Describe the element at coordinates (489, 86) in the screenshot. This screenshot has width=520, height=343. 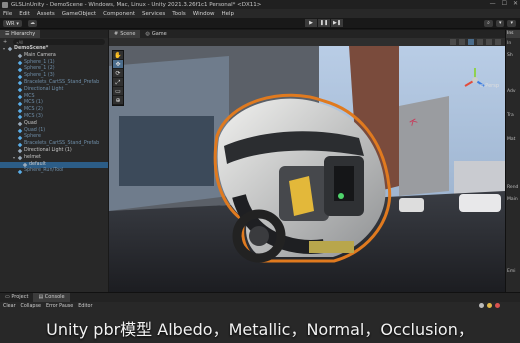
I see `persp-label: ≡ Persp` at that location.